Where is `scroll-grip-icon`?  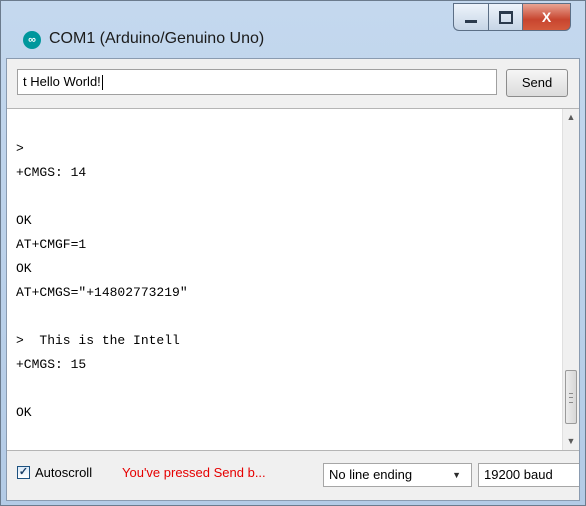
scroll-grip-icon is located at coordinates (571, 398).